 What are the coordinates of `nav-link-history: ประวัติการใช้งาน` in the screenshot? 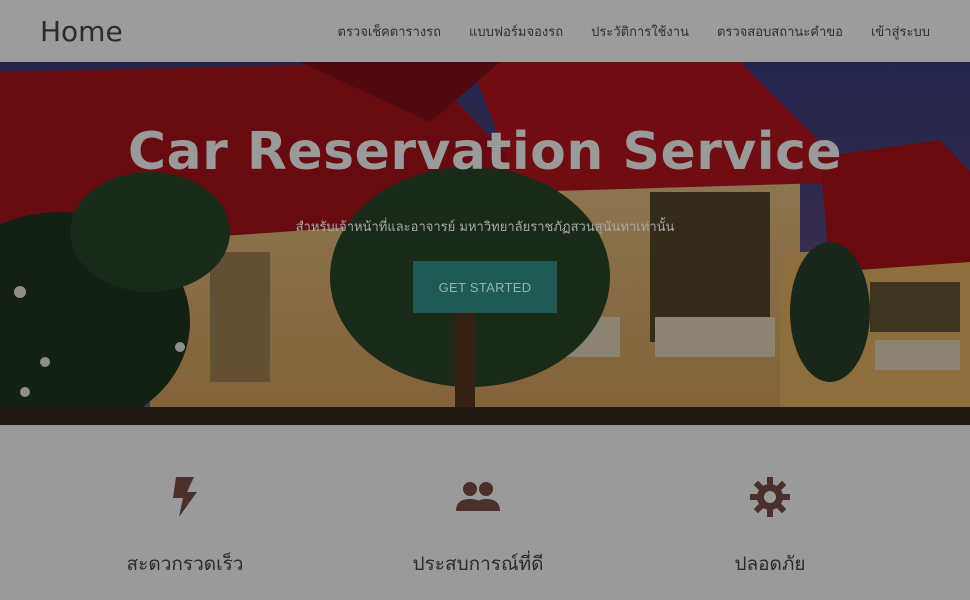 It's located at (640, 31).